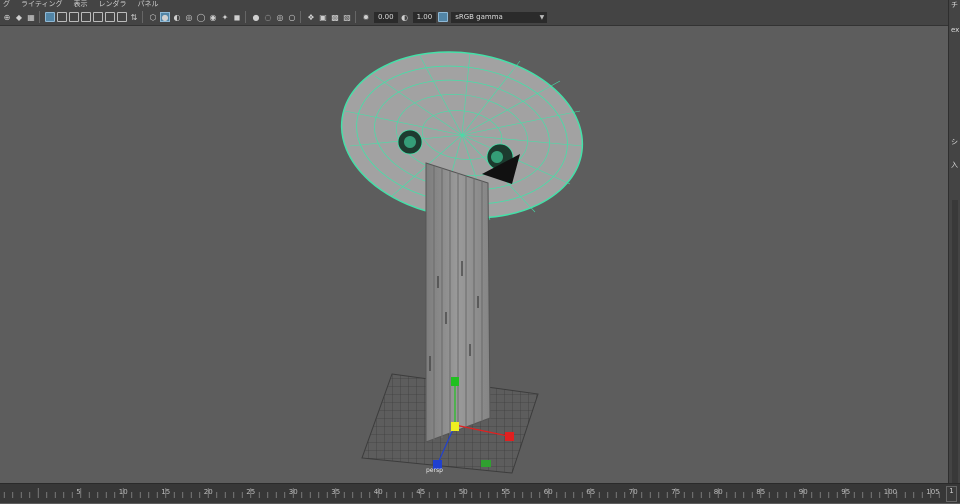 The height and width of the screenshot is (504, 960). What do you see at coordinates (463, 492) in the screenshot?
I see `timeline-tick-label: 50` at bounding box center [463, 492].